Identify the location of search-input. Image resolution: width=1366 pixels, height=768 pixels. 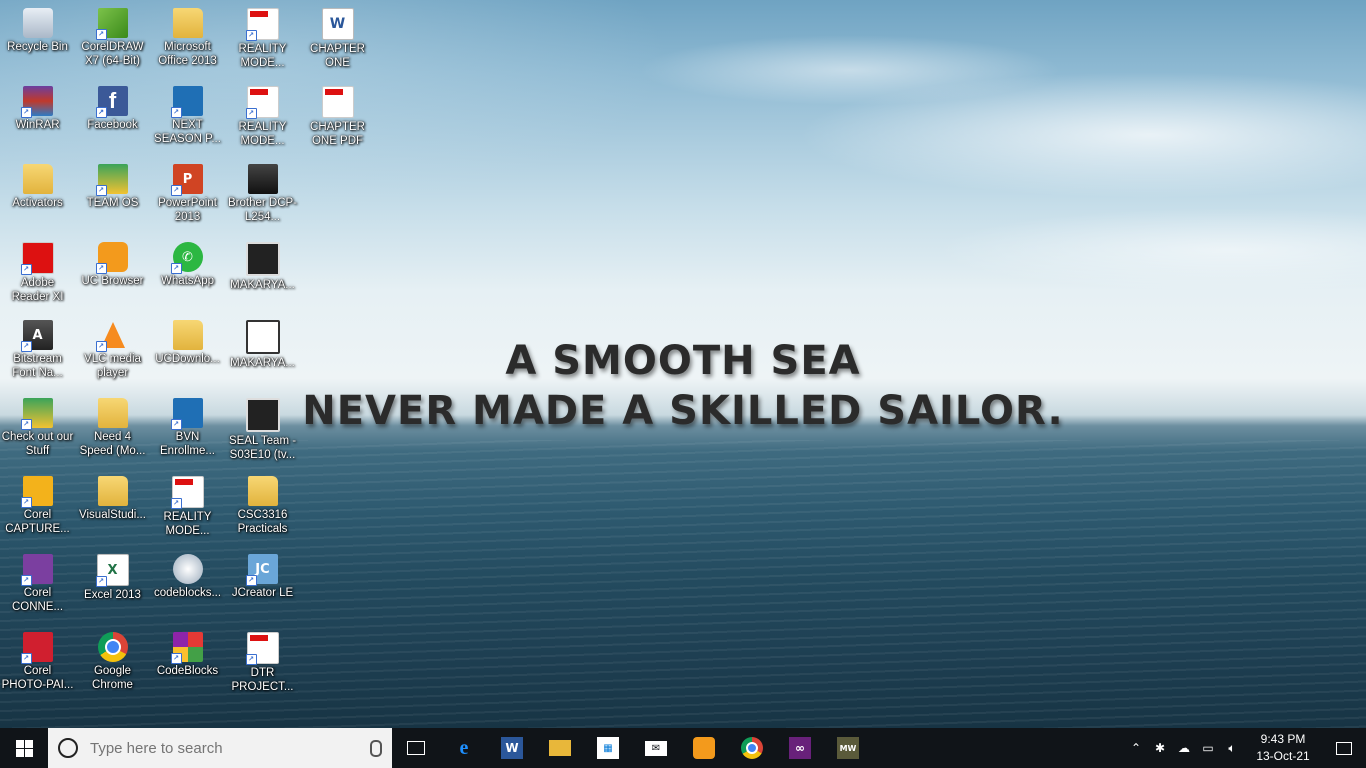
(229, 748).